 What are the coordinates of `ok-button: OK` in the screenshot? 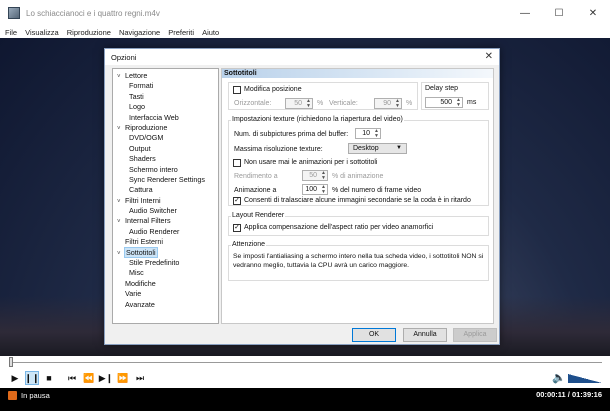 It's located at (374, 335).